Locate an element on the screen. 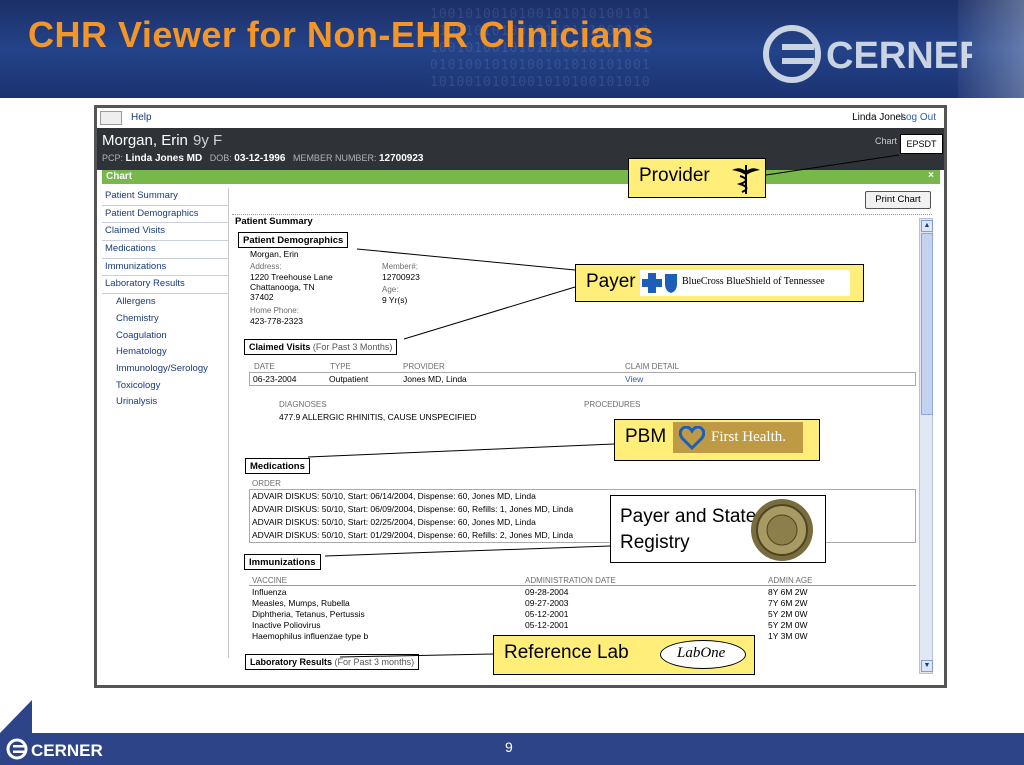 The image size is (1024, 765). col-claim-detail: CLAIM DETAIL is located at coordinates (652, 366).